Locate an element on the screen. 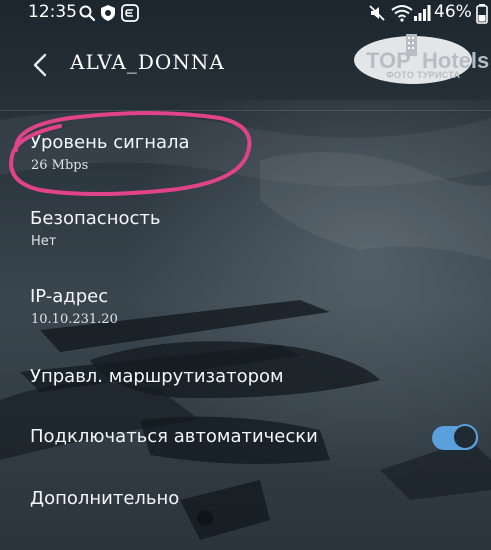 The height and width of the screenshot is (550, 491). header-divider is located at coordinates (245, 110).